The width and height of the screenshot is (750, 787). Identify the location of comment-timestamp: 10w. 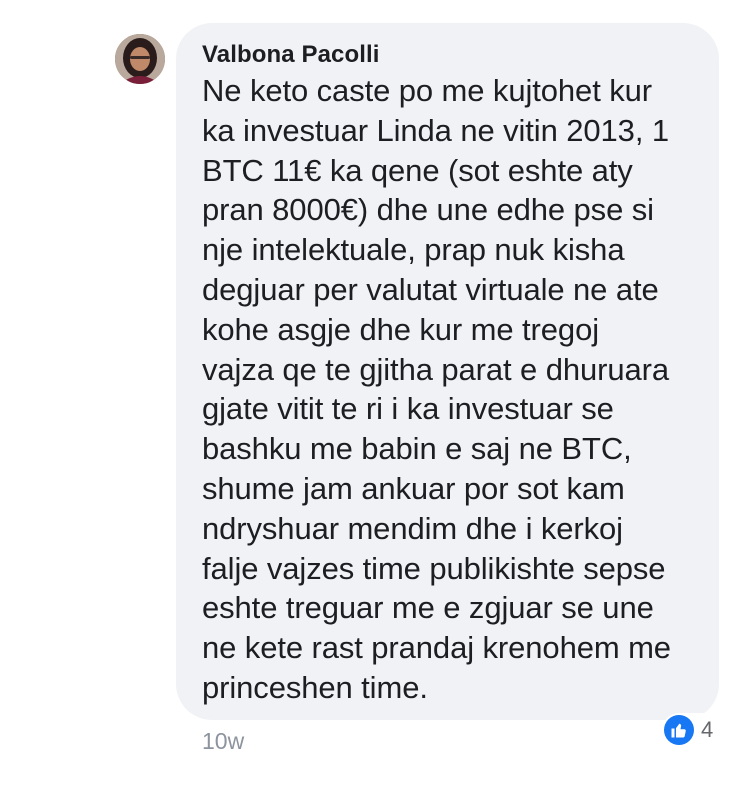
(223, 741).